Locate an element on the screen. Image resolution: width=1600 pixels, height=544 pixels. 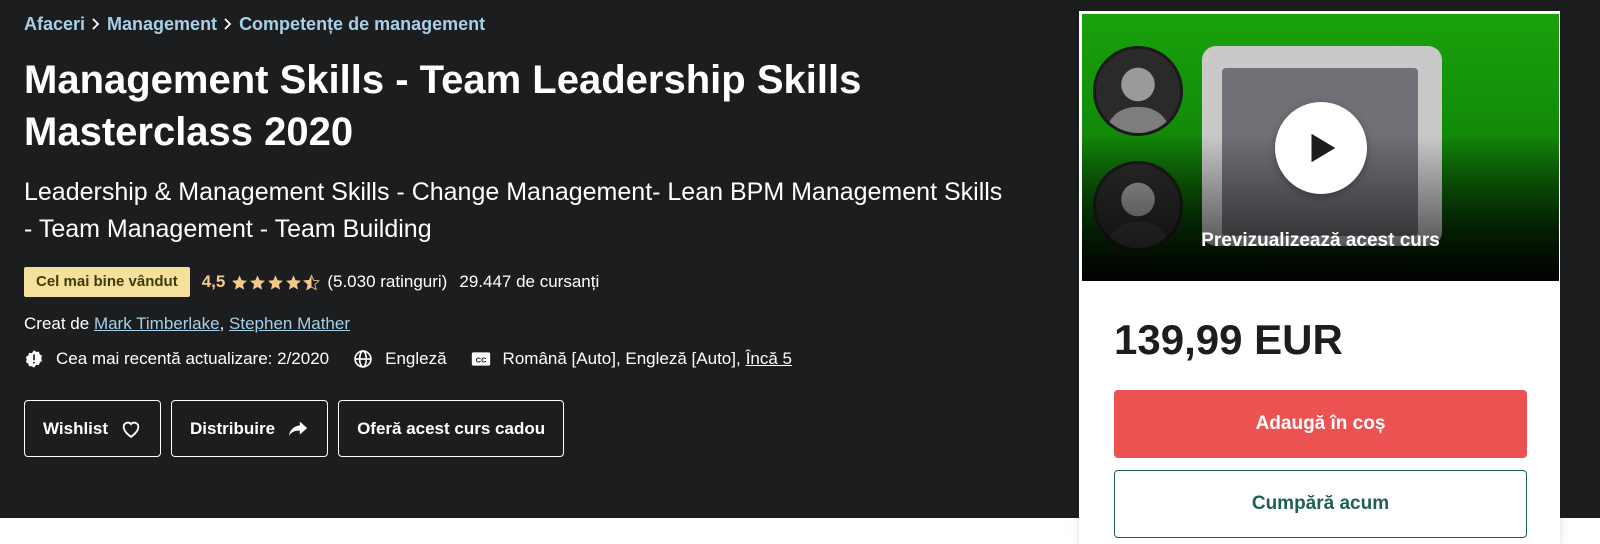
play-button is located at coordinates (1321, 148).